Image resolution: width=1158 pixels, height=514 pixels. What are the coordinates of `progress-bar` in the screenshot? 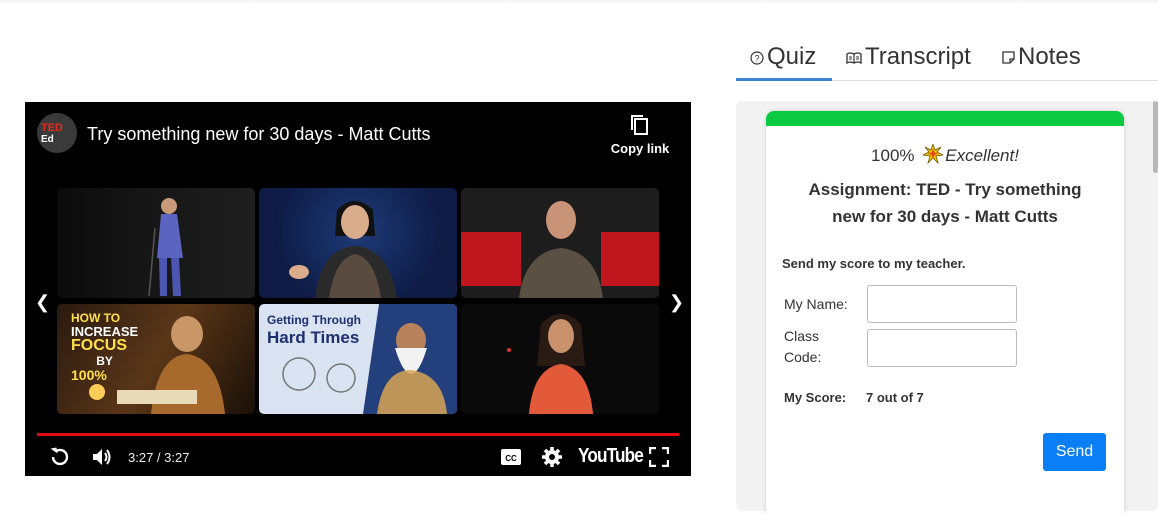 It's located at (358, 434).